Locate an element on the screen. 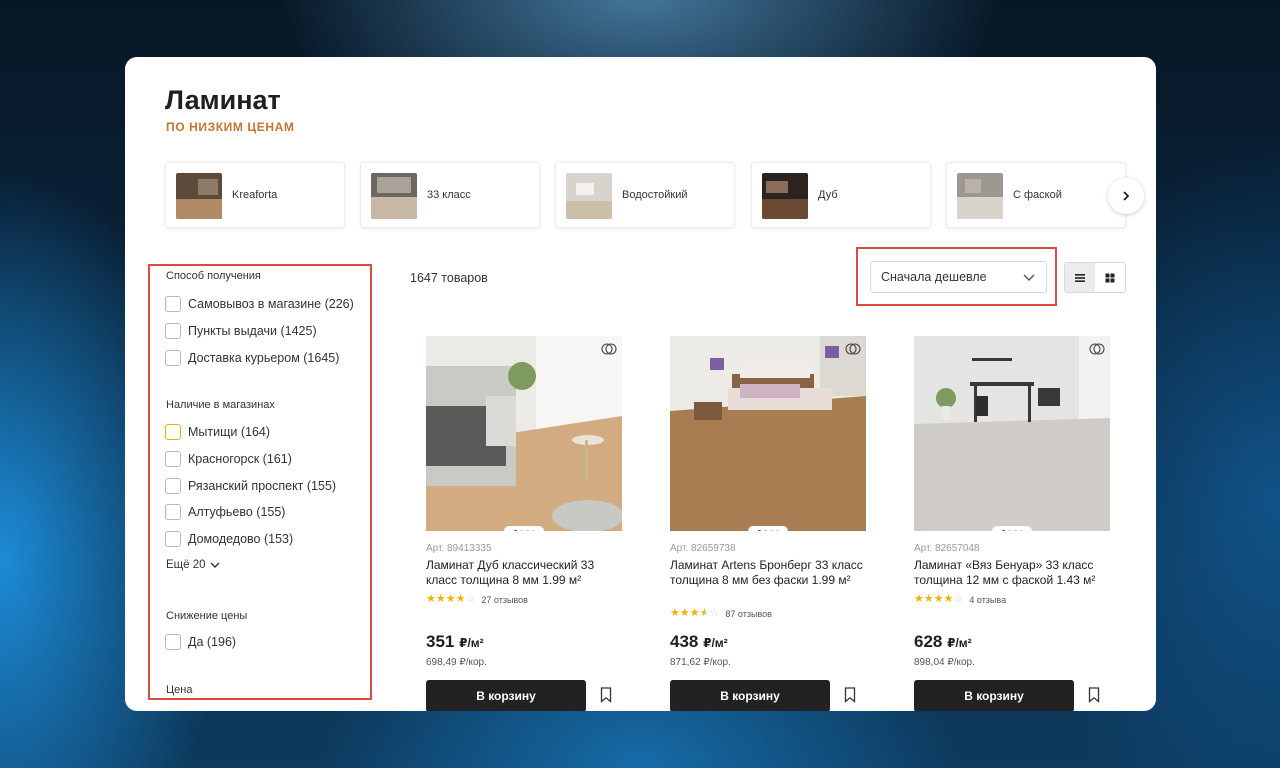  category-chip-kreaforta: Kreaforta is located at coordinates (255, 195).